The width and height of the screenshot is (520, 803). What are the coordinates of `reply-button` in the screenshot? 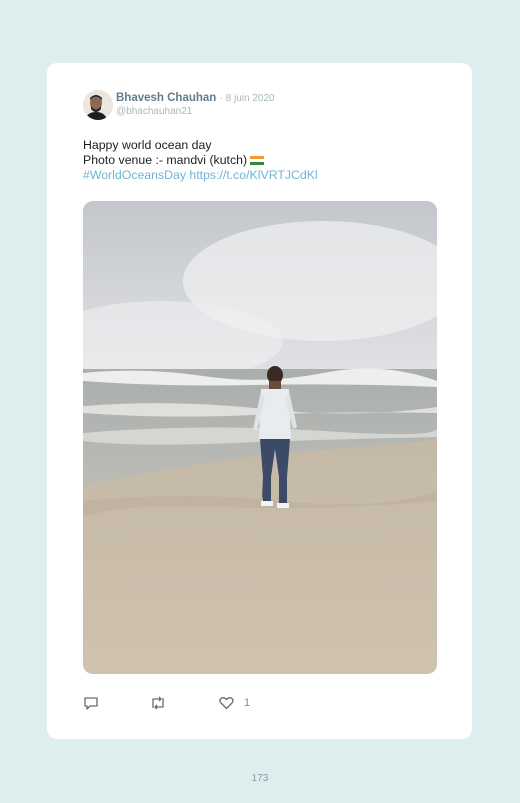 It's located at (91, 703).